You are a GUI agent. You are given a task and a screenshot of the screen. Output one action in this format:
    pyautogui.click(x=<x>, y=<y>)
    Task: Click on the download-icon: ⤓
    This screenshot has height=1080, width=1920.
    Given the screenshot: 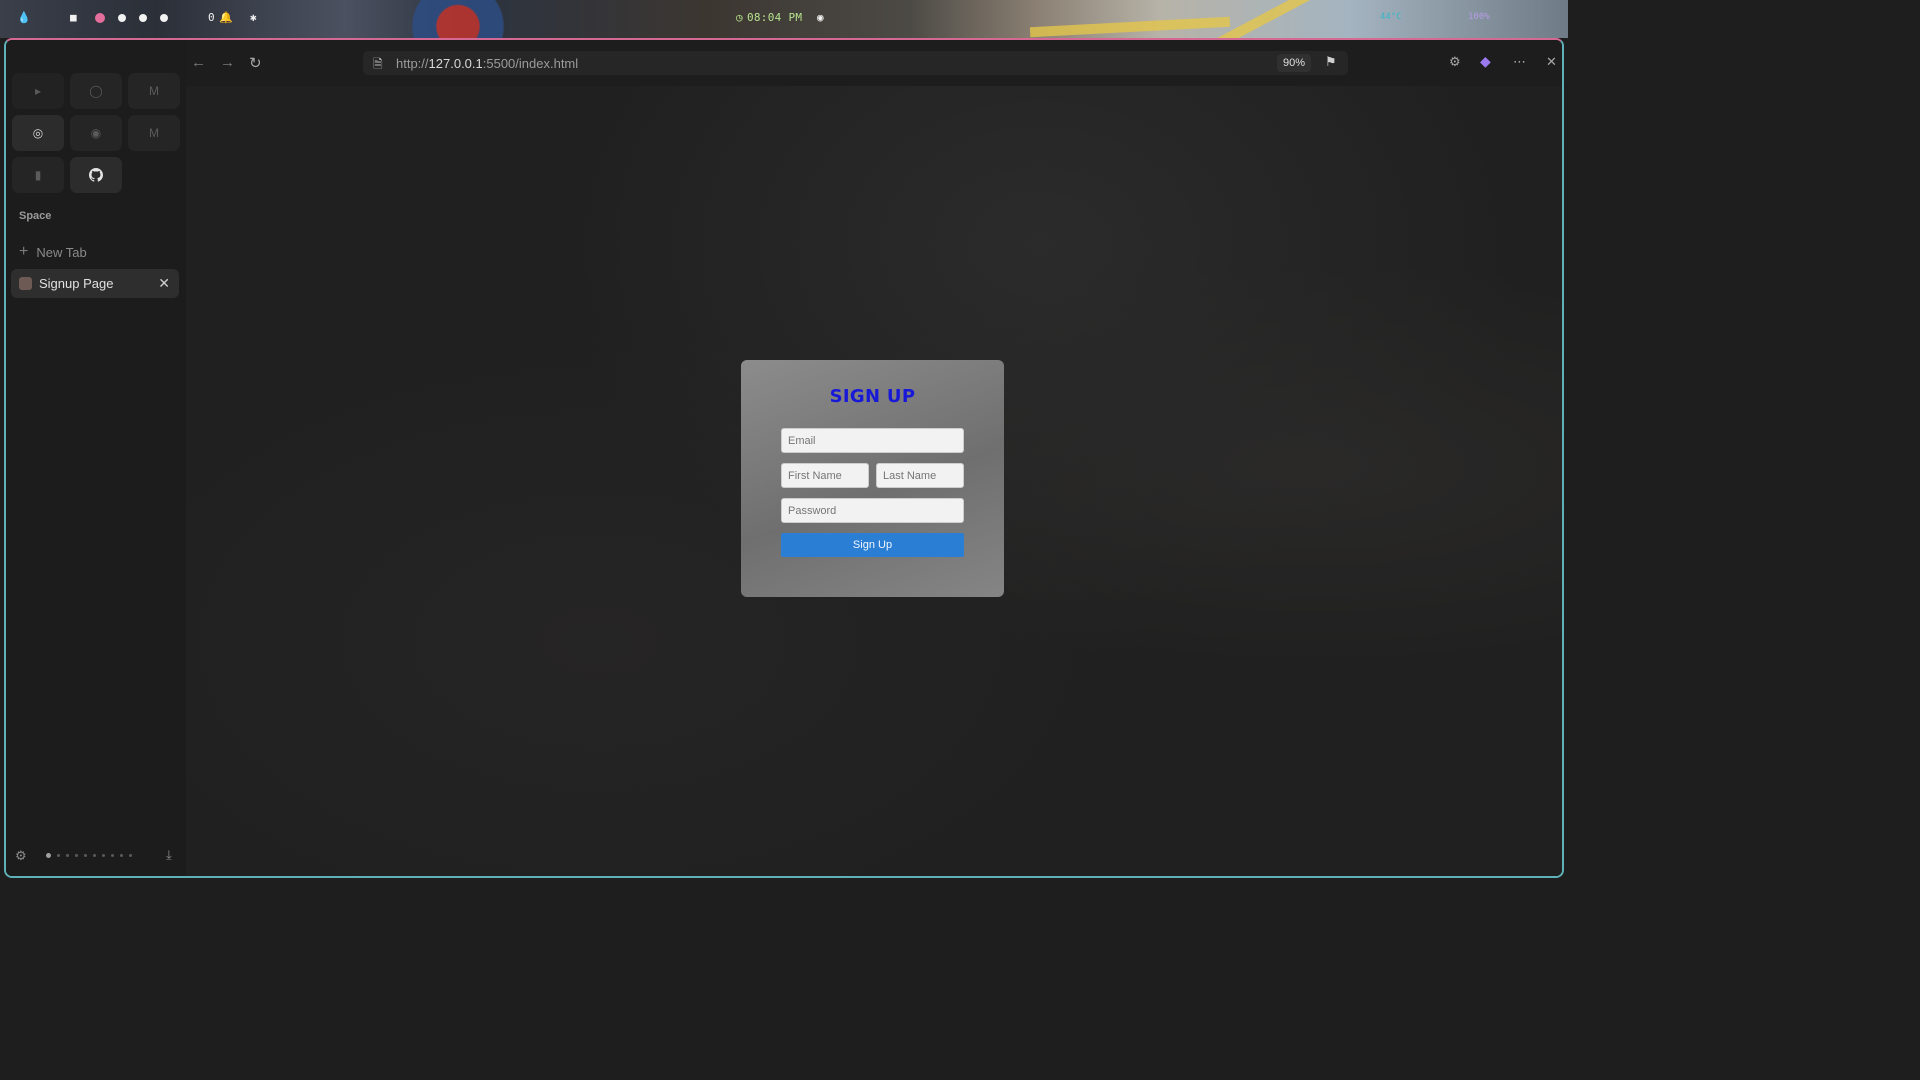 What is the action you would take?
    pyautogui.click(x=169, y=855)
    